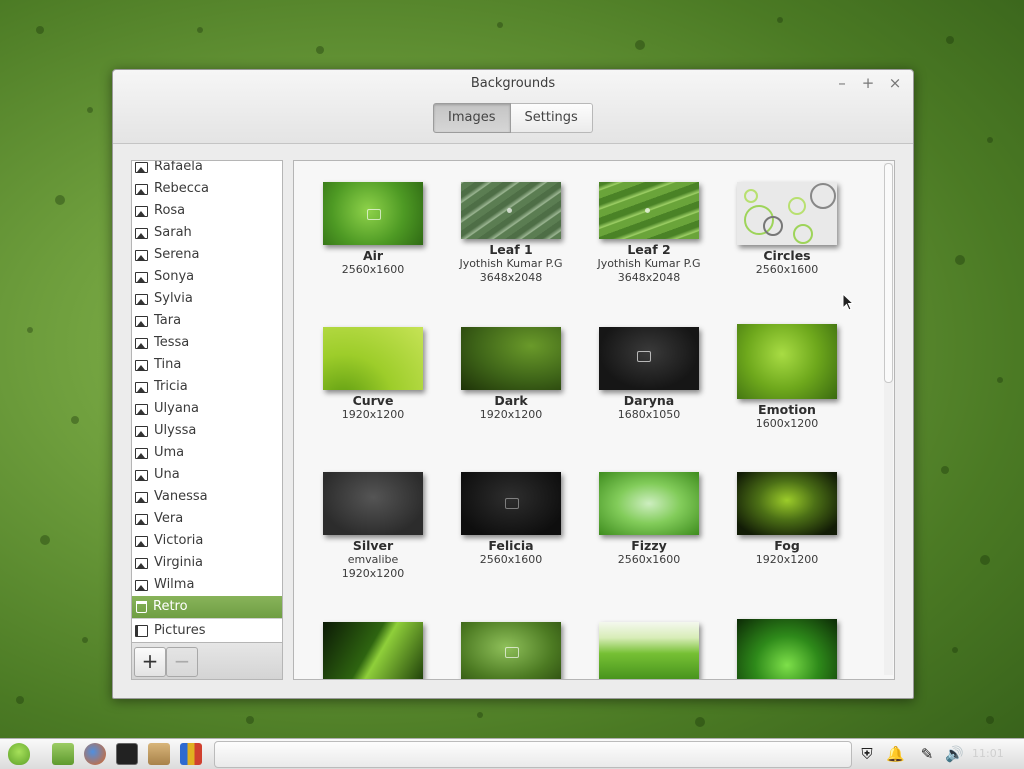 This screenshot has width=1024, height=769. Describe the element at coordinates (842, 83) in the screenshot. I see `minimize-button: –` at that location.